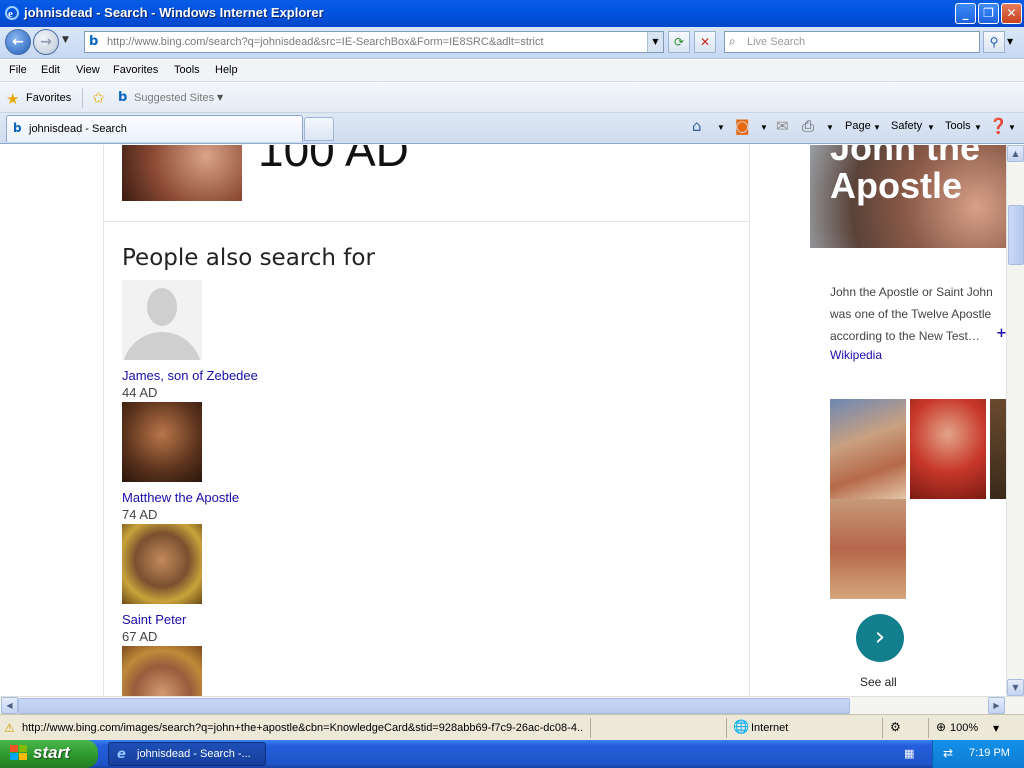 The width and height of the screenshot is (1024, 768). Describe the element at coordinates (906, 126) in the screenshot. I see `safety-menu-button: Safety` at that location.